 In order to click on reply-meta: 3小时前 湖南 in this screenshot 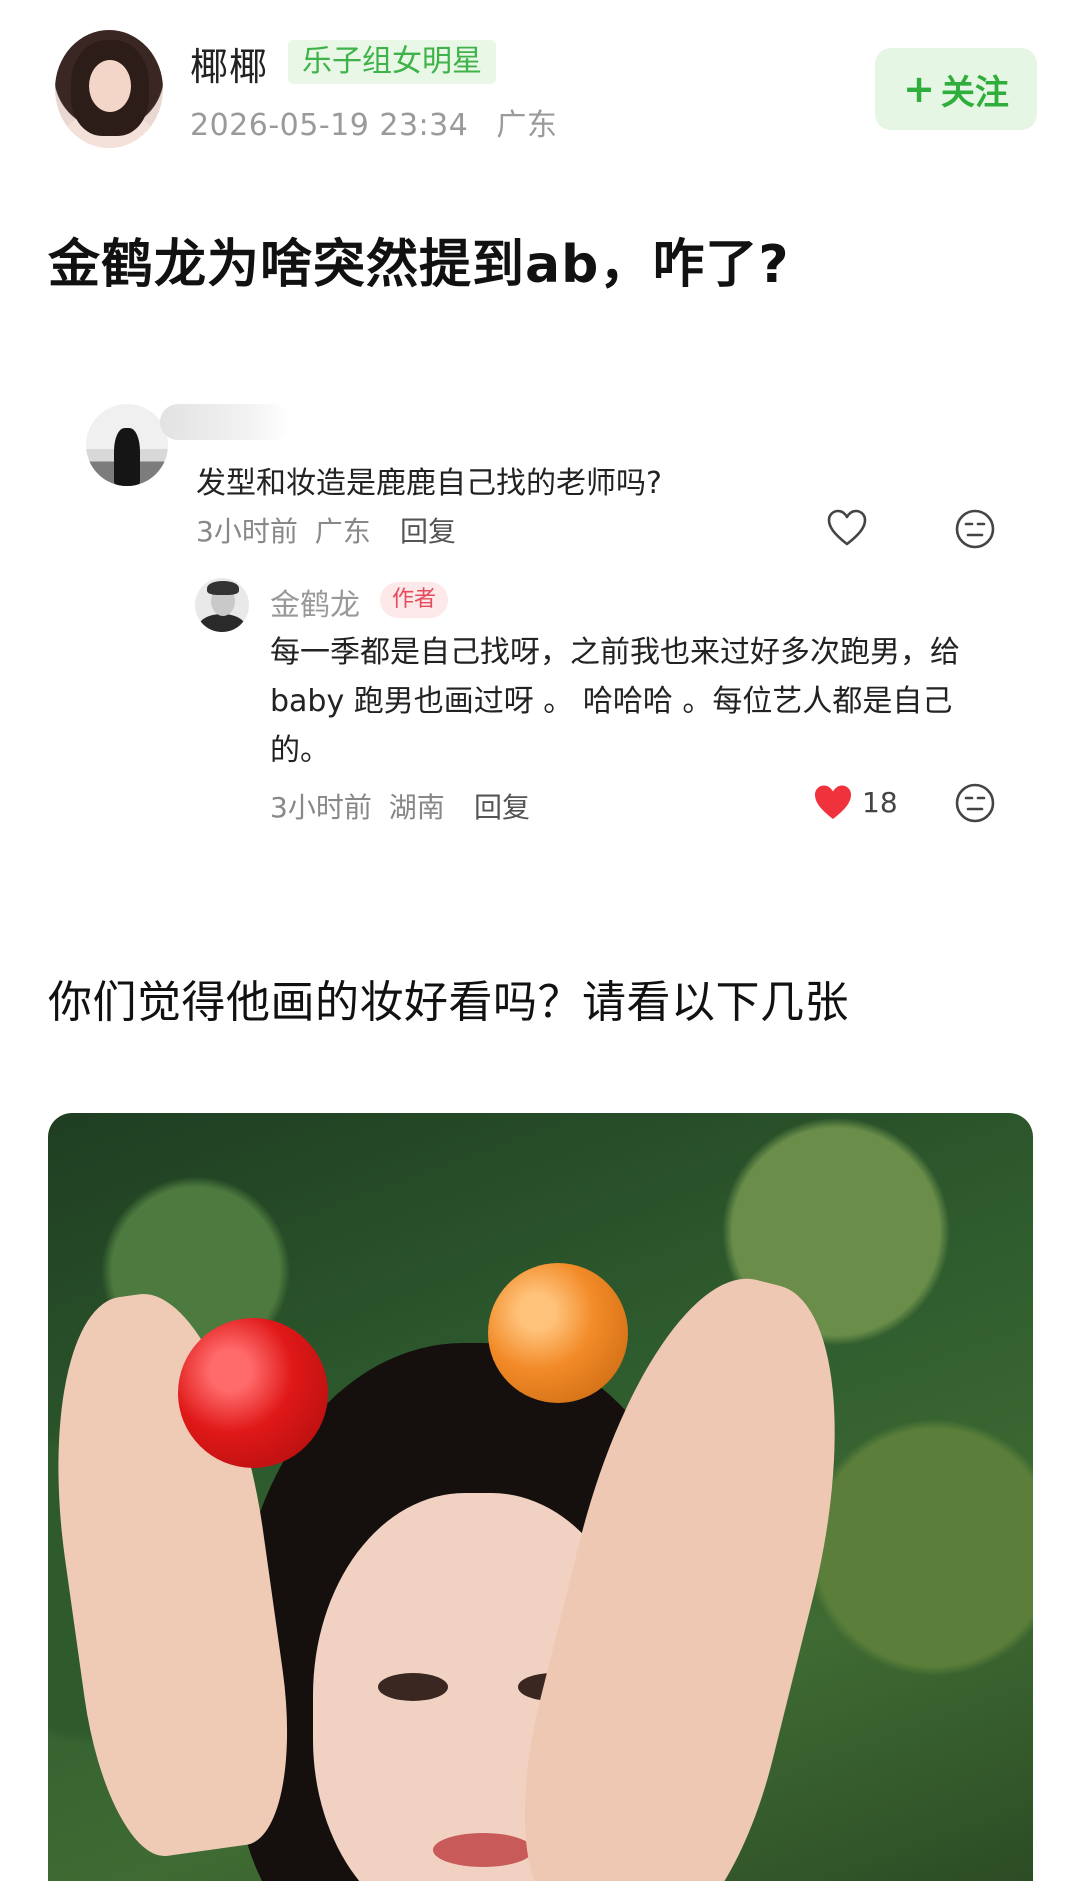, I will do `click(357, 806)`.